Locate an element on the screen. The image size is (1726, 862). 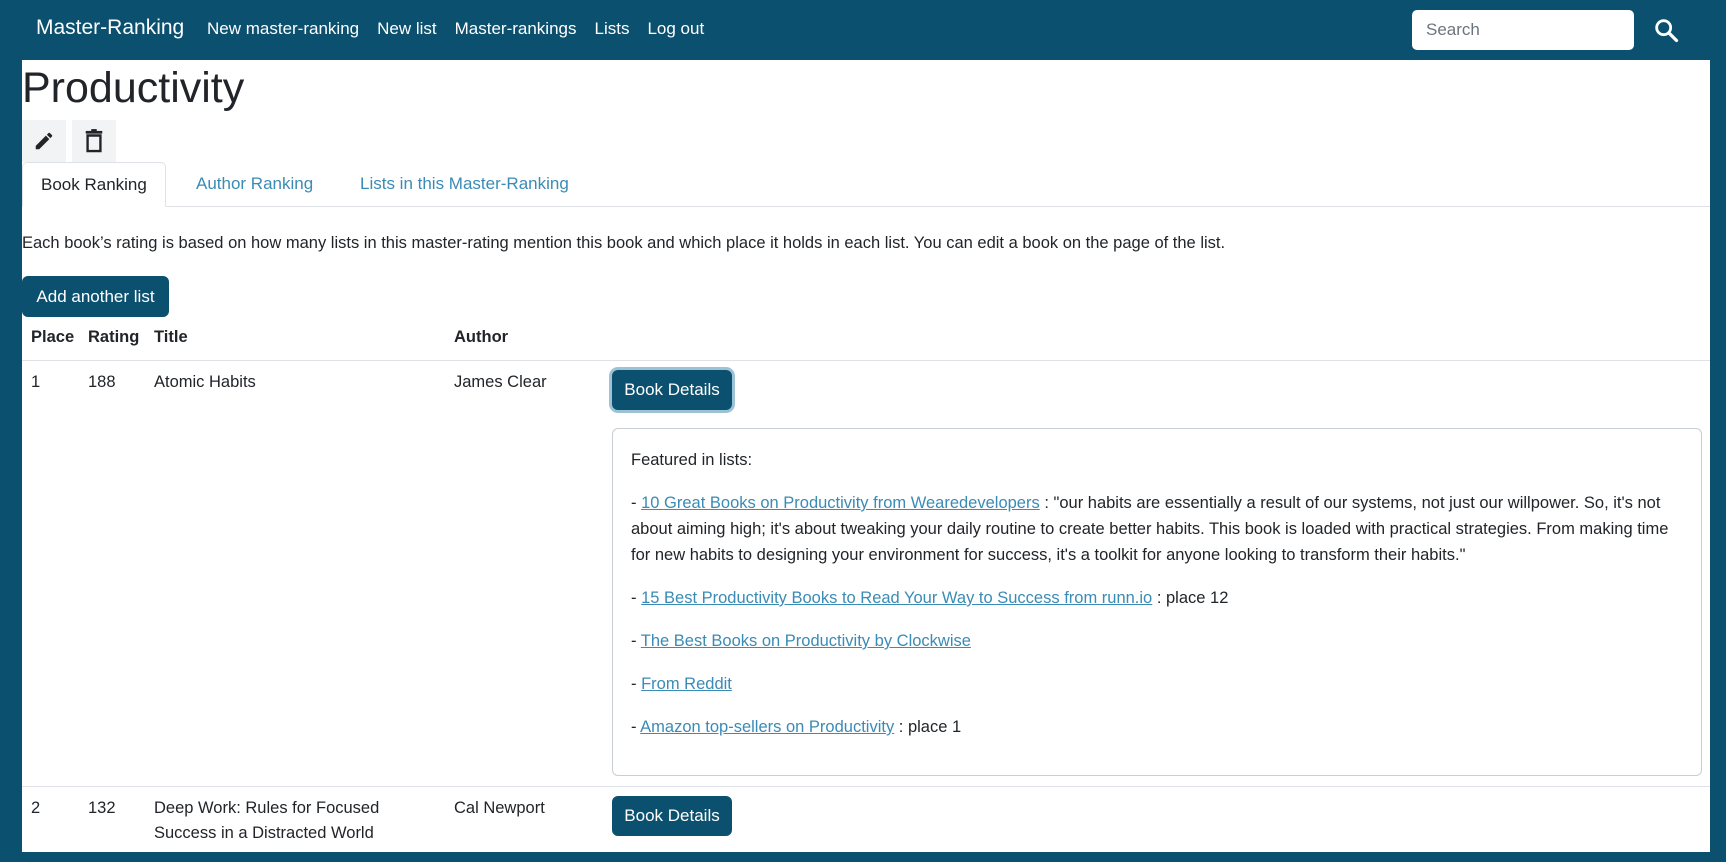
column-header-place: Place is located at coordinates (53, 337).